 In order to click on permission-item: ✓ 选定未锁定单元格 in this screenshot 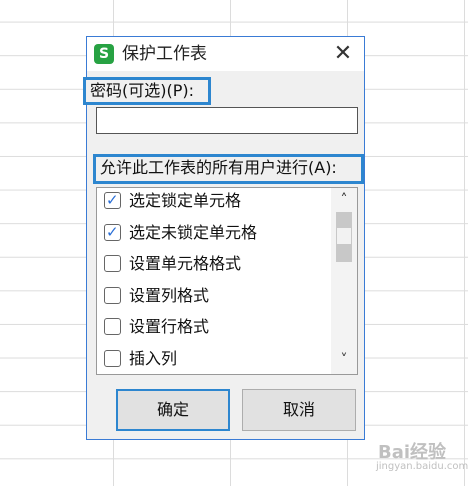, I will do `click(212, 233)`.